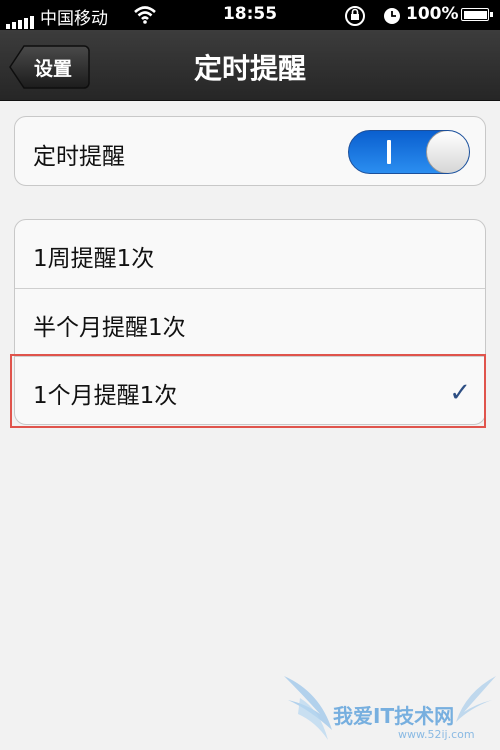  I want to click on reminder-toggle-label: 定时提醒, so click(79, 157).